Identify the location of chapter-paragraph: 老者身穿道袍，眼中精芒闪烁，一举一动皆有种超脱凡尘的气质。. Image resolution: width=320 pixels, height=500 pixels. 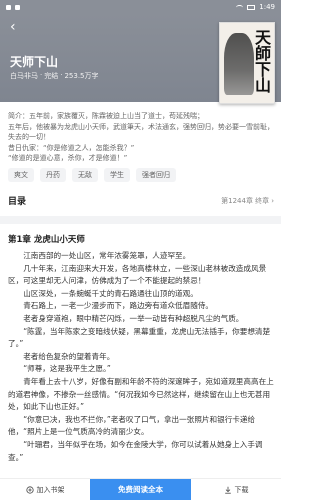
(133, 318).